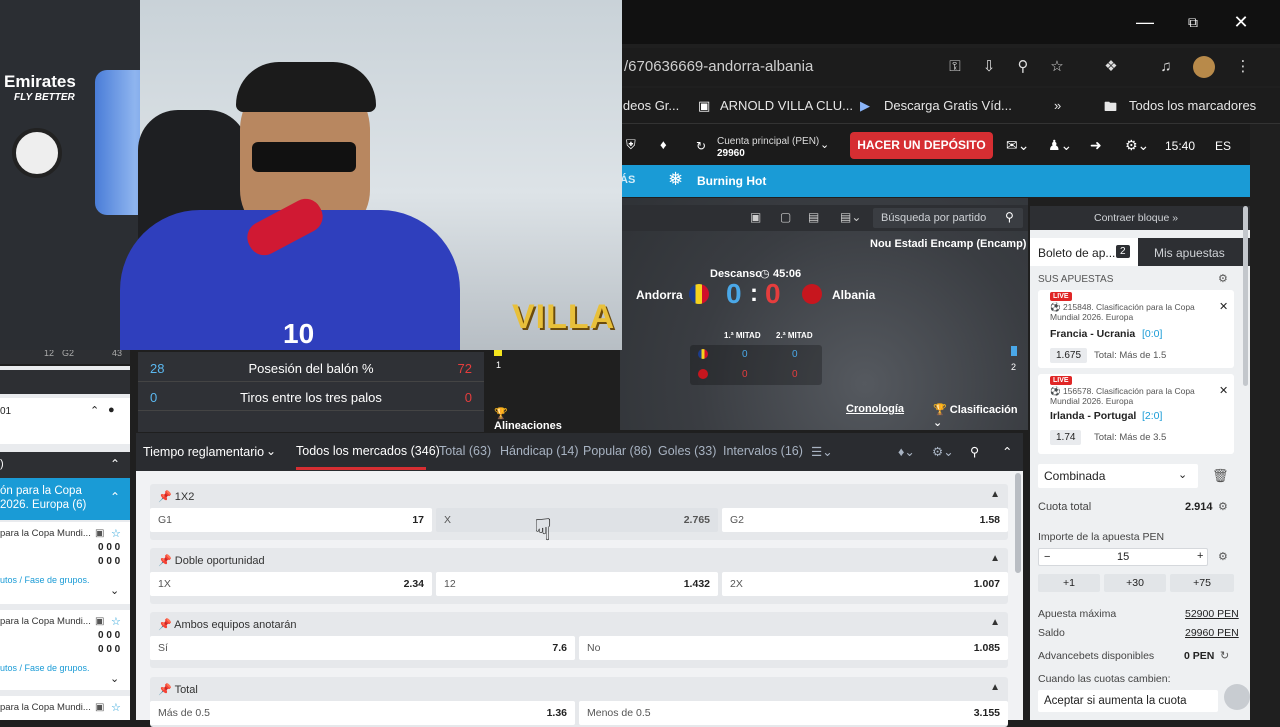  Describe the element at coordinates (465, 451) in the screenshot. I see `tab-total: Total (63)` at that location.